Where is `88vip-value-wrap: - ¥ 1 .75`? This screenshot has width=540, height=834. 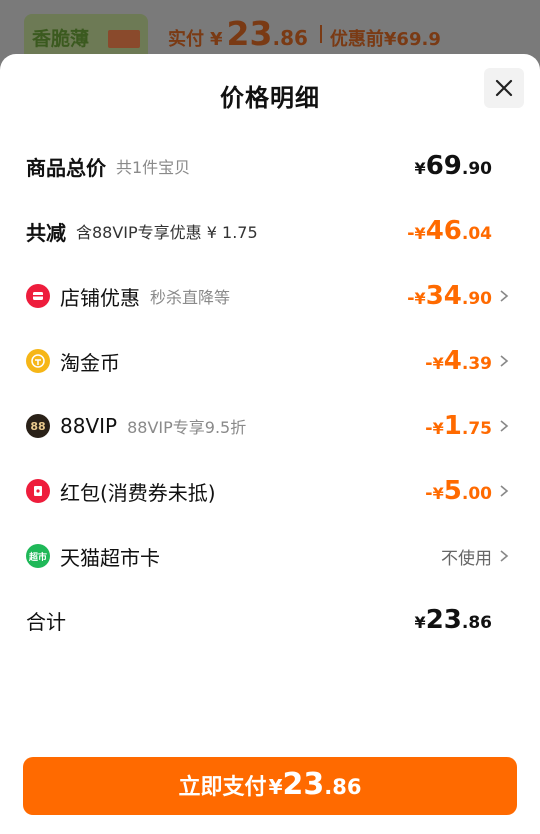
88vip-value-wrap: - ¥ 1 .75 is located at coordinates (468, 426).